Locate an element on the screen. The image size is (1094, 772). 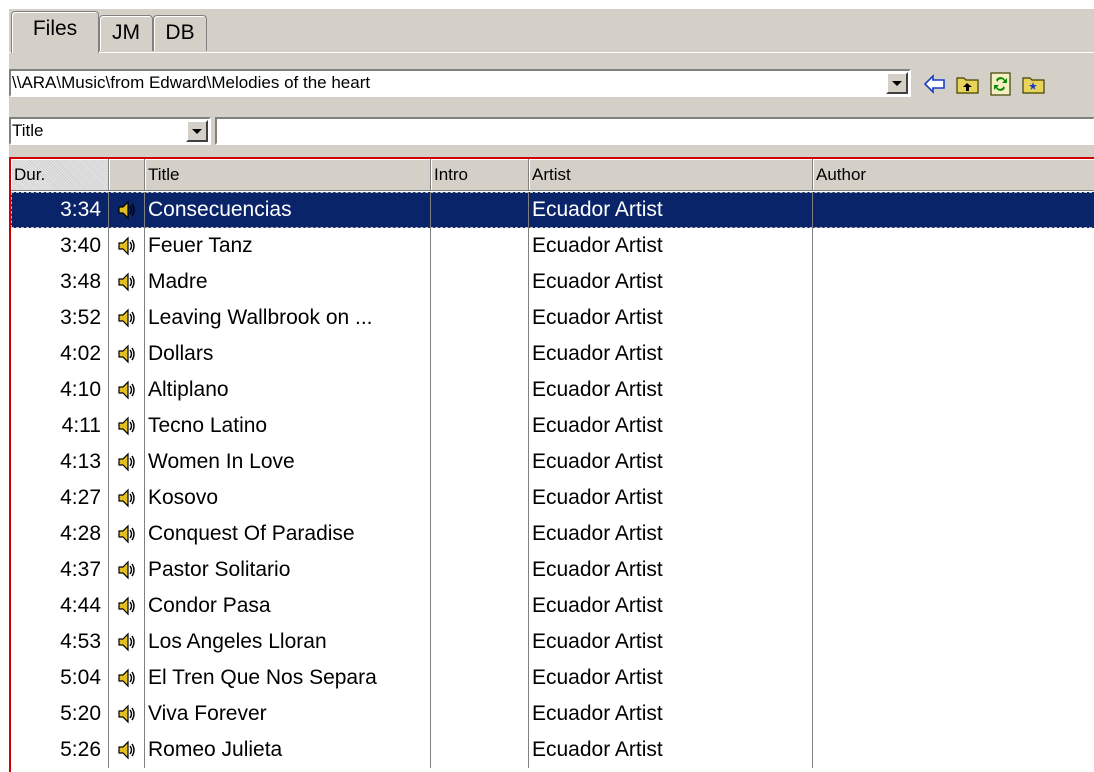
table-row: 4:44 Condor Pasa Ecuador Artist is located at coordinates (552, 606).